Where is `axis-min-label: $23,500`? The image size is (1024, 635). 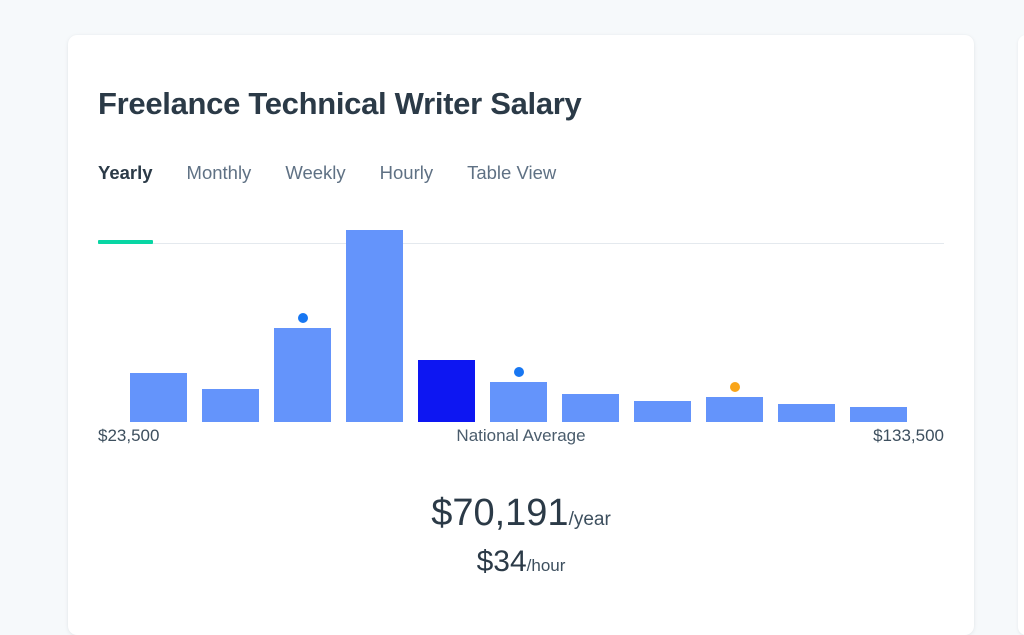
axis-min-label: $23,500 is located at coordinates (129, 435).